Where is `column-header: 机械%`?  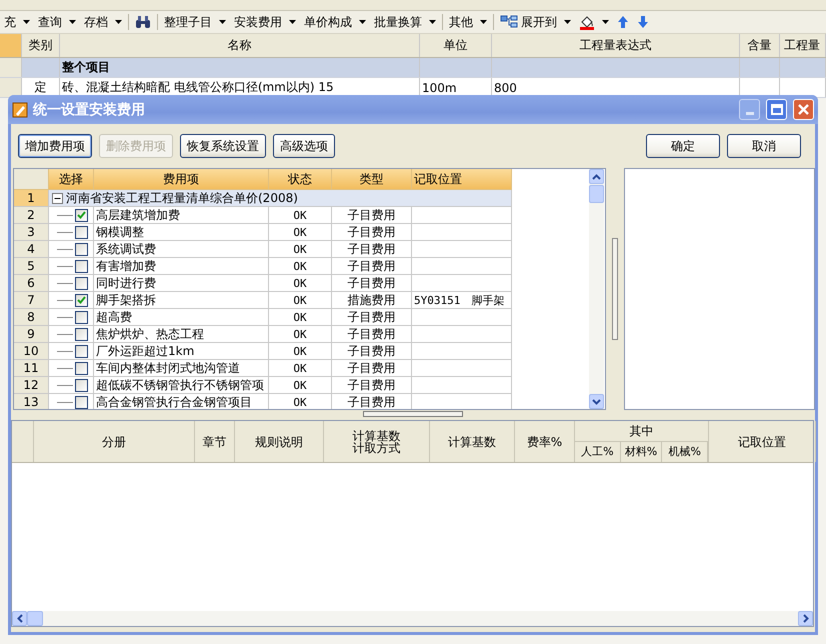
column-header: 机械% is located at coordinates (685, 452).